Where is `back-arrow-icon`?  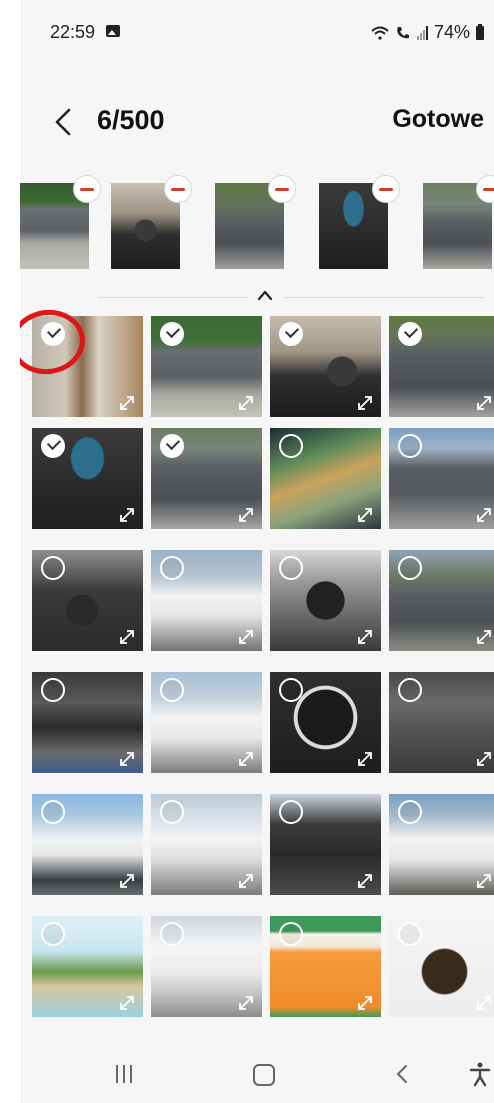
back-arrow-icon is located at coordinates (63, 122).